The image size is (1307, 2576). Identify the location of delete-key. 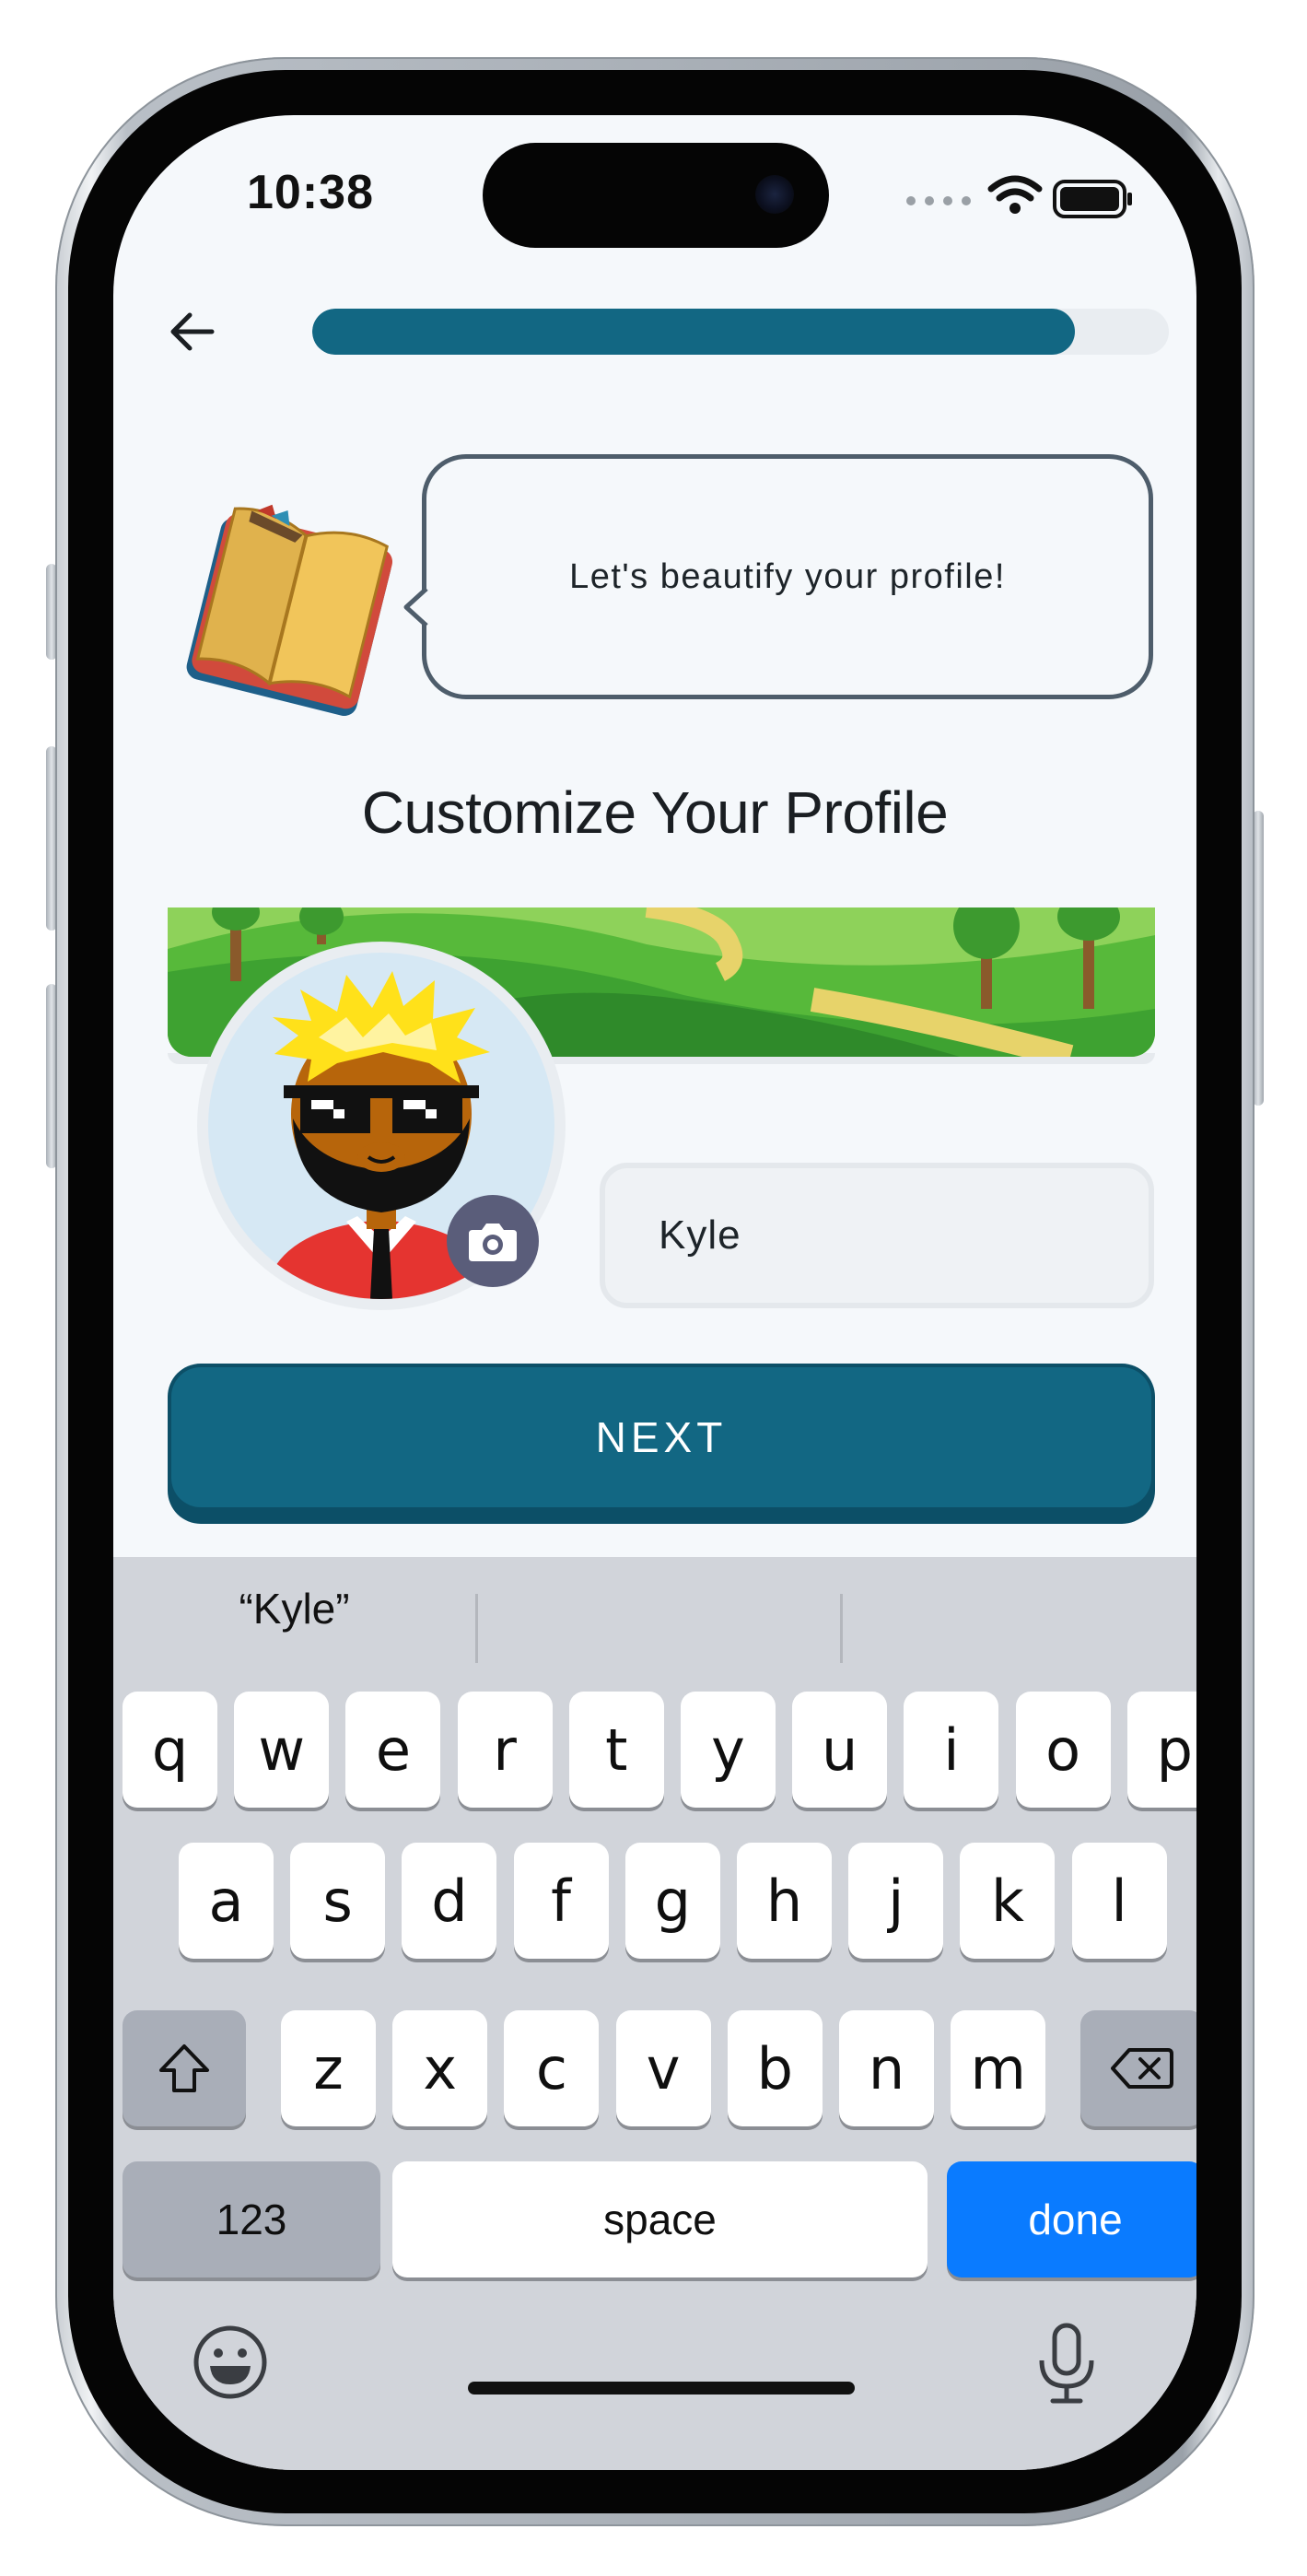
(1138, 2068).